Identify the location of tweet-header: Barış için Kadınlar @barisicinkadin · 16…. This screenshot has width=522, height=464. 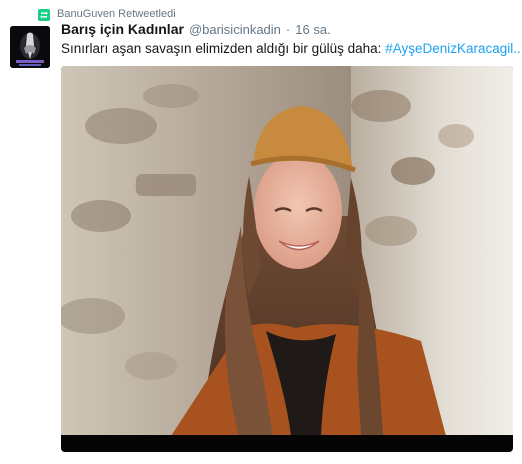
(196, 30).